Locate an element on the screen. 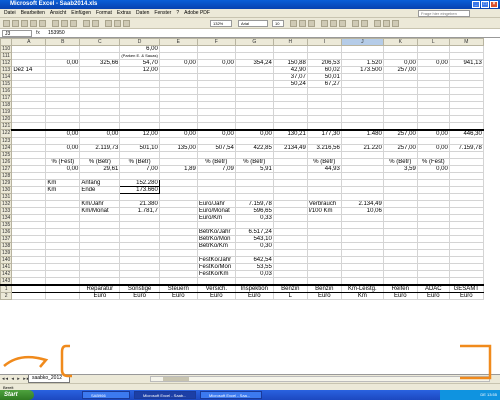 The width and height of the screenshot is (500, 400). cell: Euro/Monat is located at coordinates (216, 210).